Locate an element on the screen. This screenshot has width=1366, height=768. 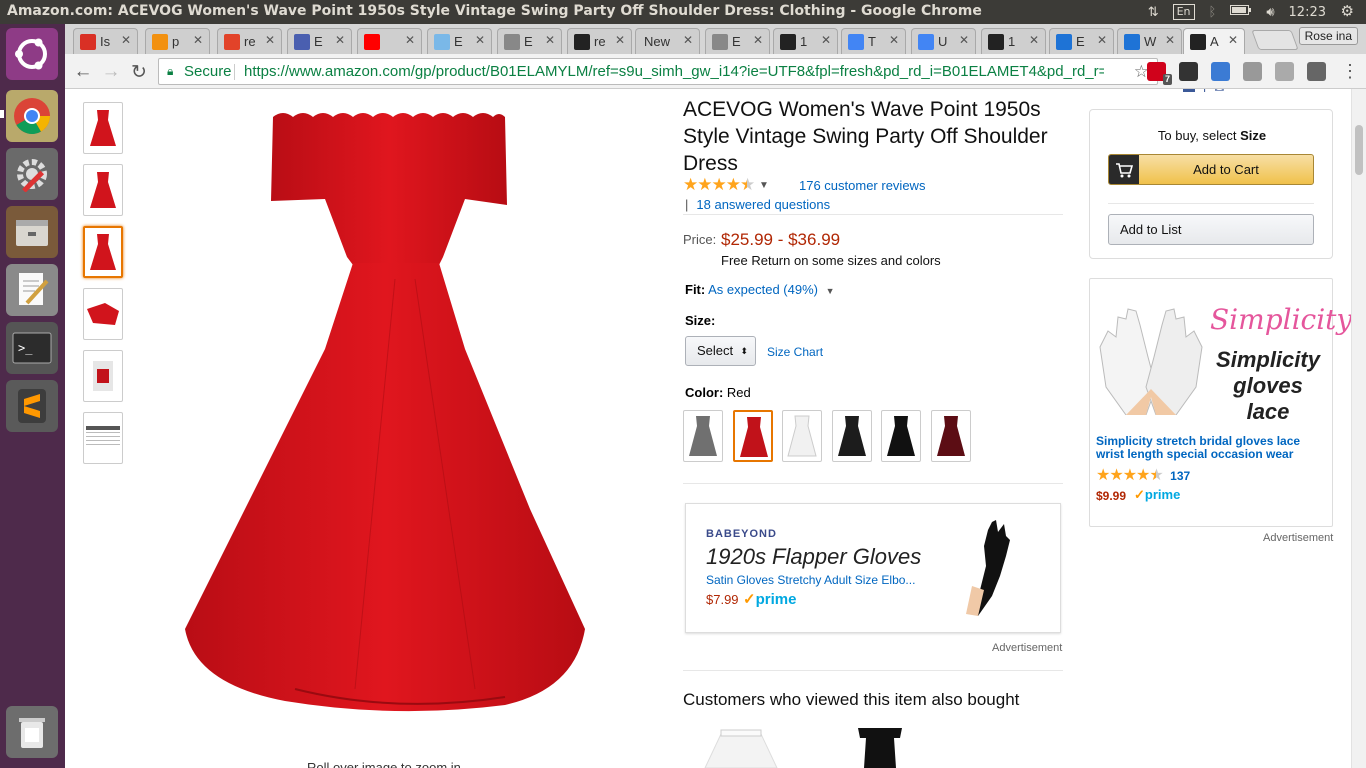
ubuntu-logo-icon is located at coordinates (32, 54).